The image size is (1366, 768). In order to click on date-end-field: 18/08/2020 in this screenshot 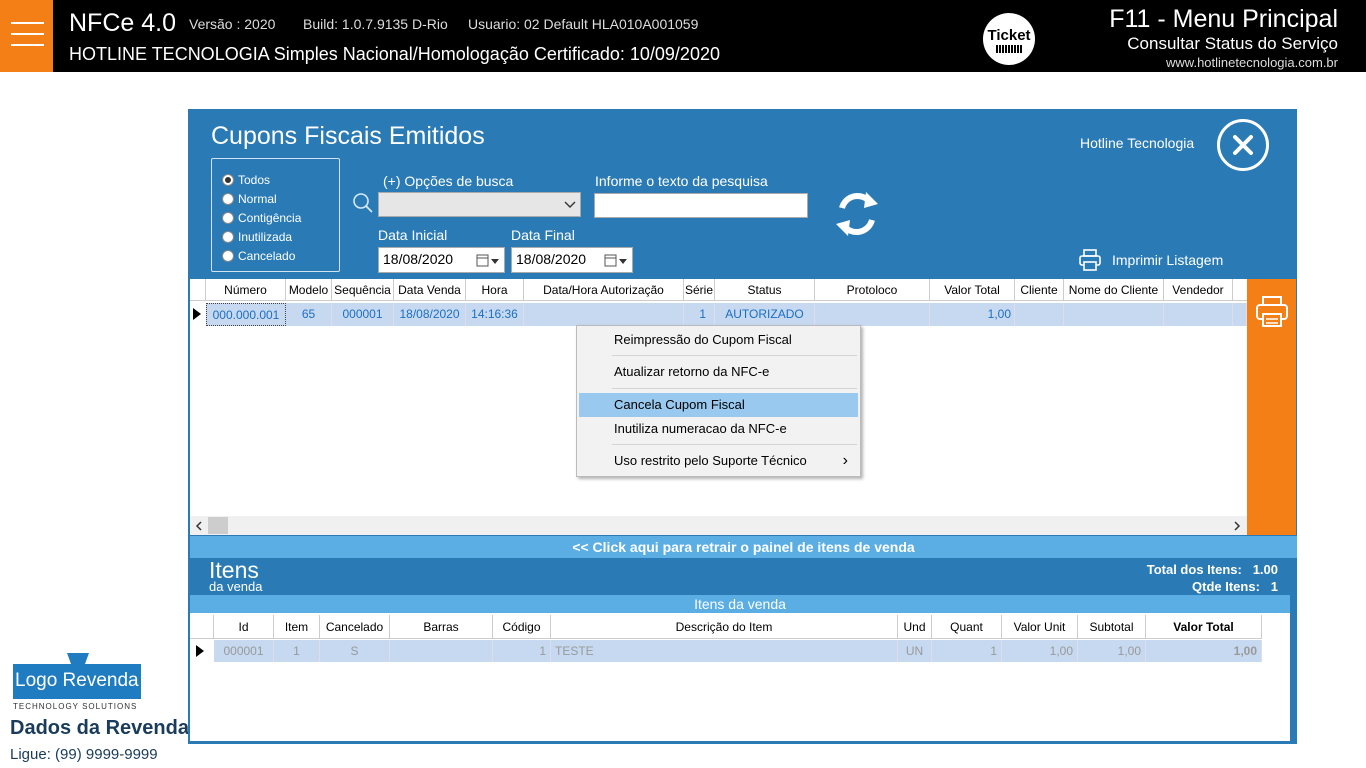, I will do `click(572, 260)`.